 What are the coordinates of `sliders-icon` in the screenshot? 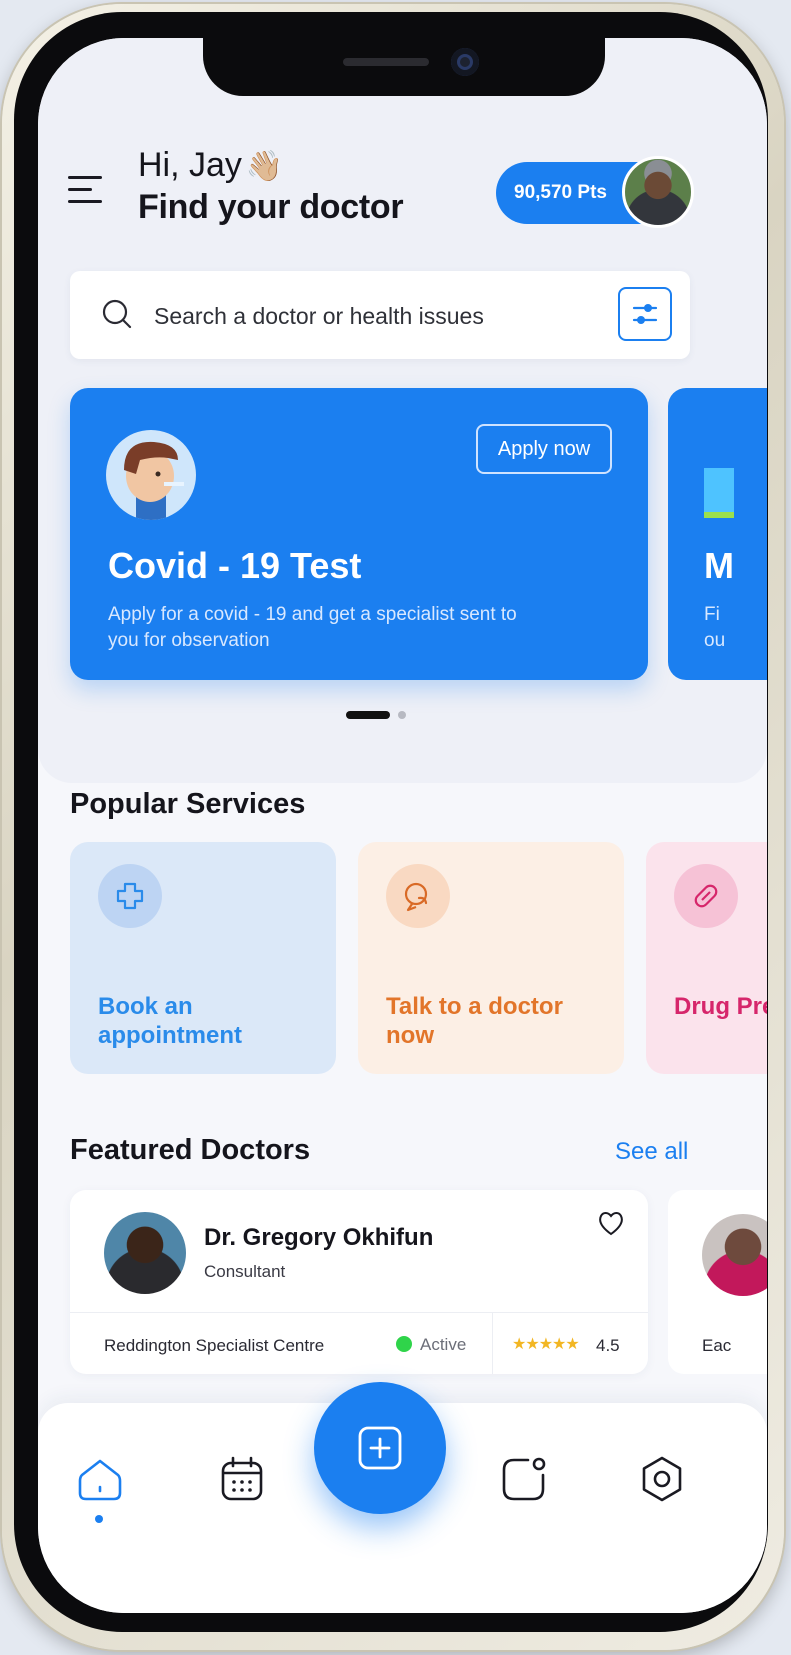 It's located at (645, 314).